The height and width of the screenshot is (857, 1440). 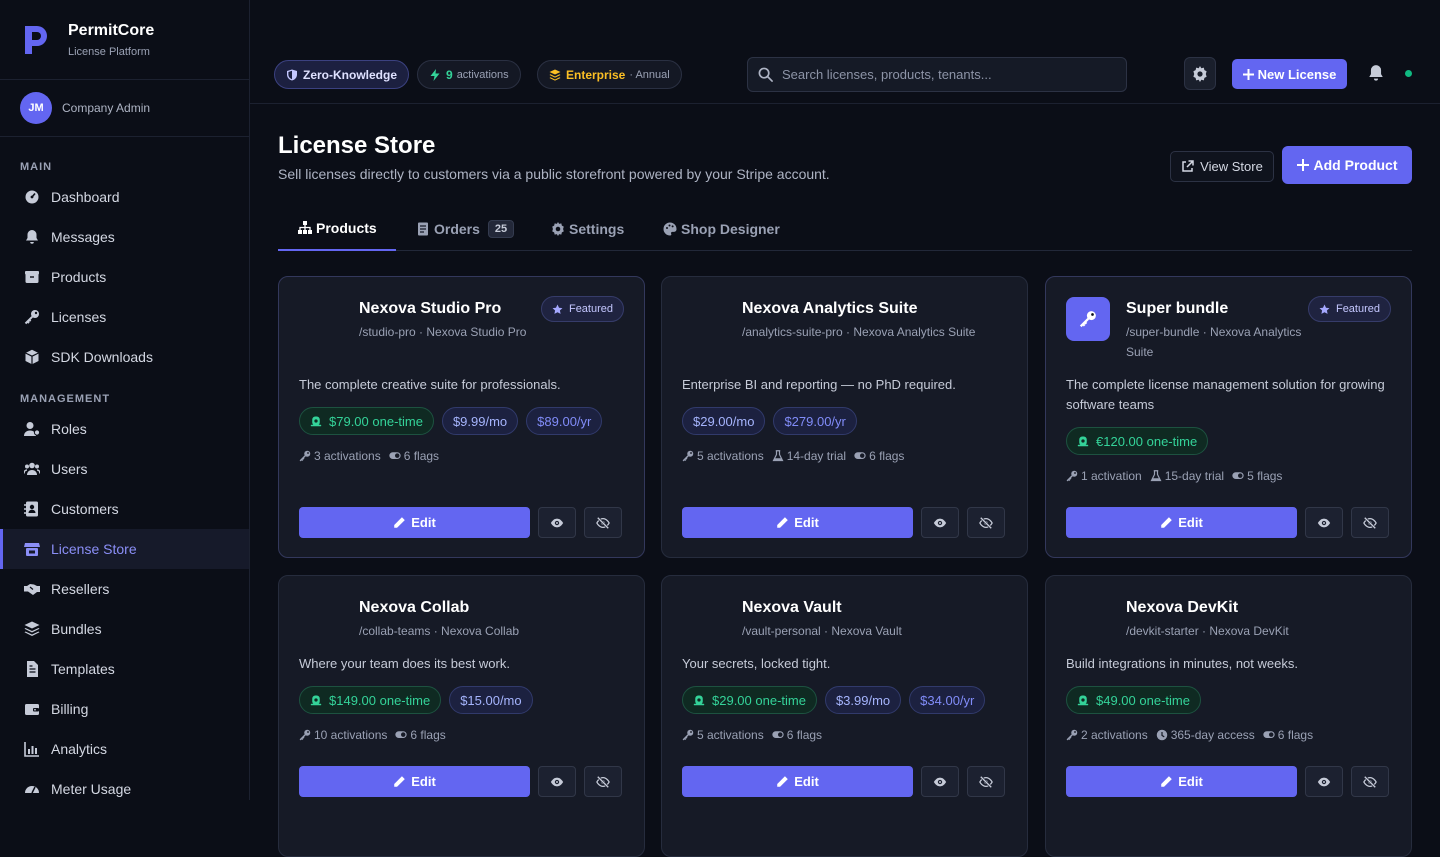 I want to click on meta-key: 10 activations, so click(x=351, y=735).